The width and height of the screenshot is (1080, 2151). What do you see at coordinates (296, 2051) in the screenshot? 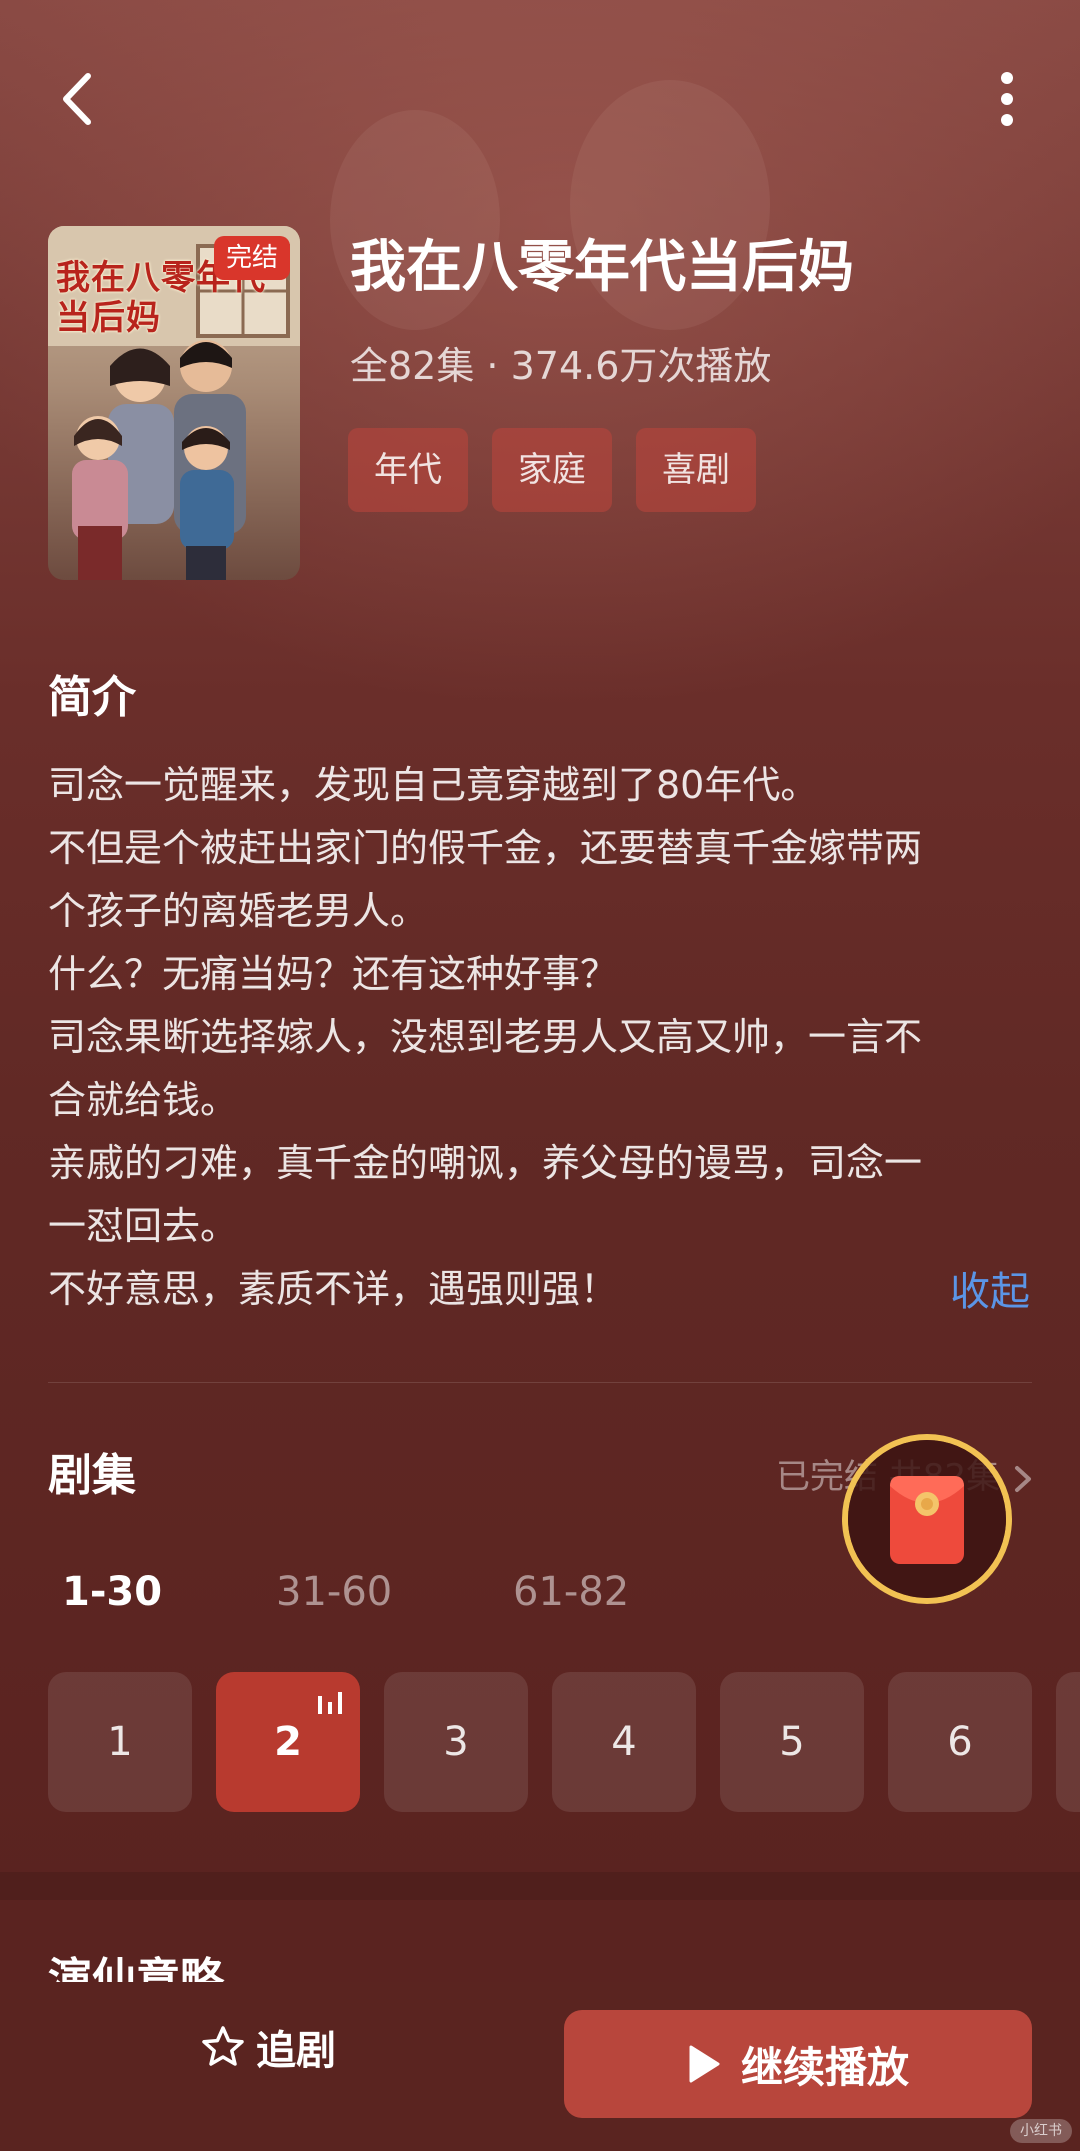
I see `follow-label: 追剧` at bounding box center [296, 2051].